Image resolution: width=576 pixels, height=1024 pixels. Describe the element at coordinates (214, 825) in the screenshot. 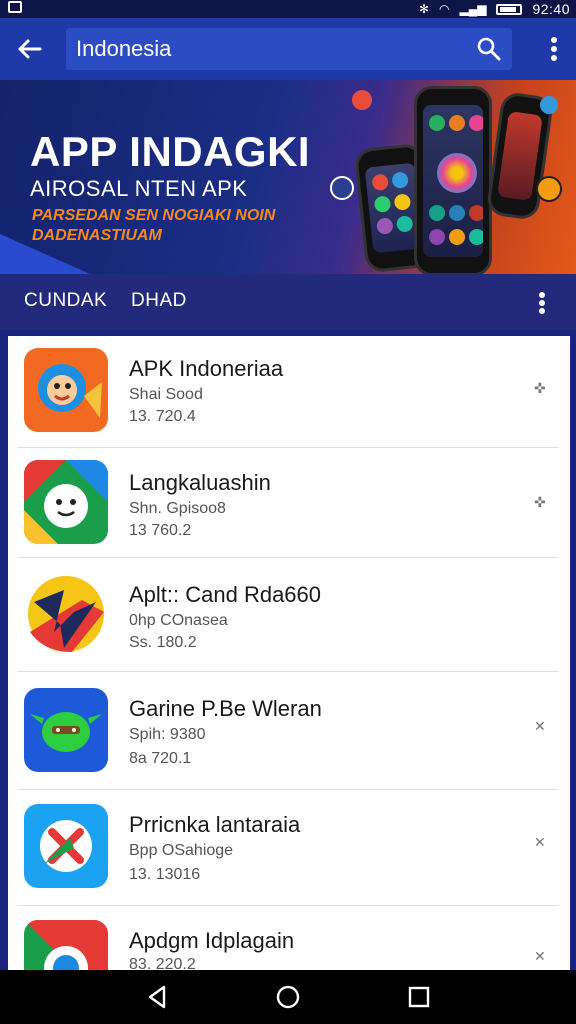

I see `app-name: Prricnka lantaraia` at that location.